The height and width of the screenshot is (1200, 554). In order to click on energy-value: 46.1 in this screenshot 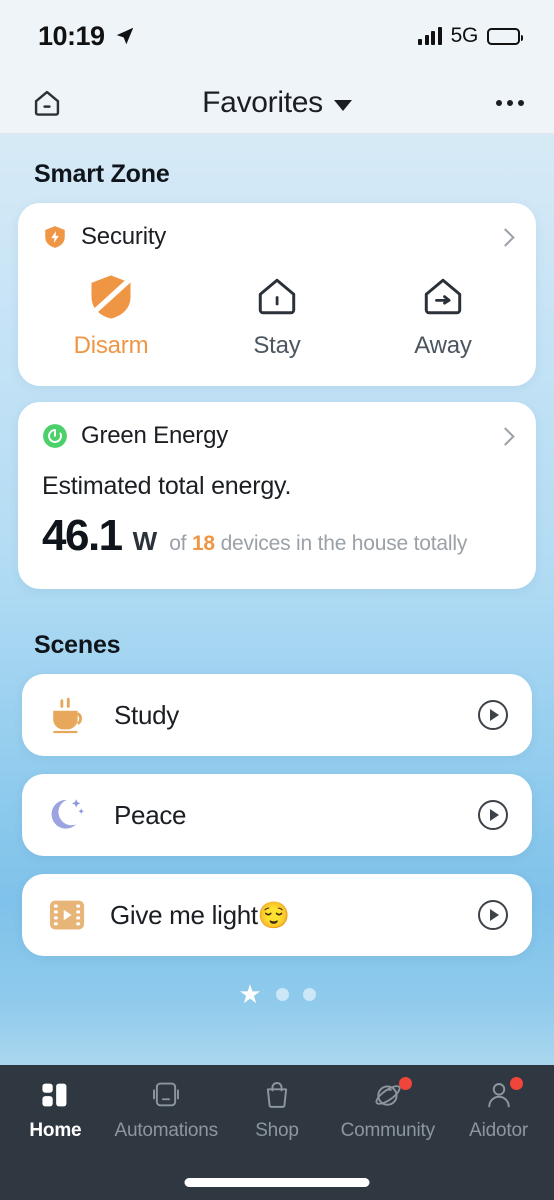, I will do `click(82, 535)`.